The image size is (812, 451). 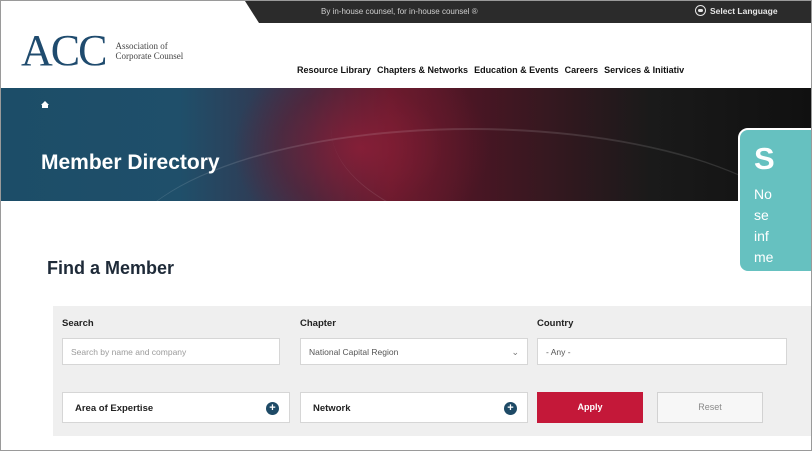 I want to click on country-select: - Any -, so click(x=662, y=351).